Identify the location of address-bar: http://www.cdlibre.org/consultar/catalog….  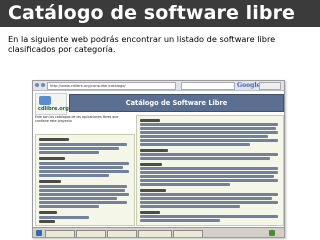
(111, 86).